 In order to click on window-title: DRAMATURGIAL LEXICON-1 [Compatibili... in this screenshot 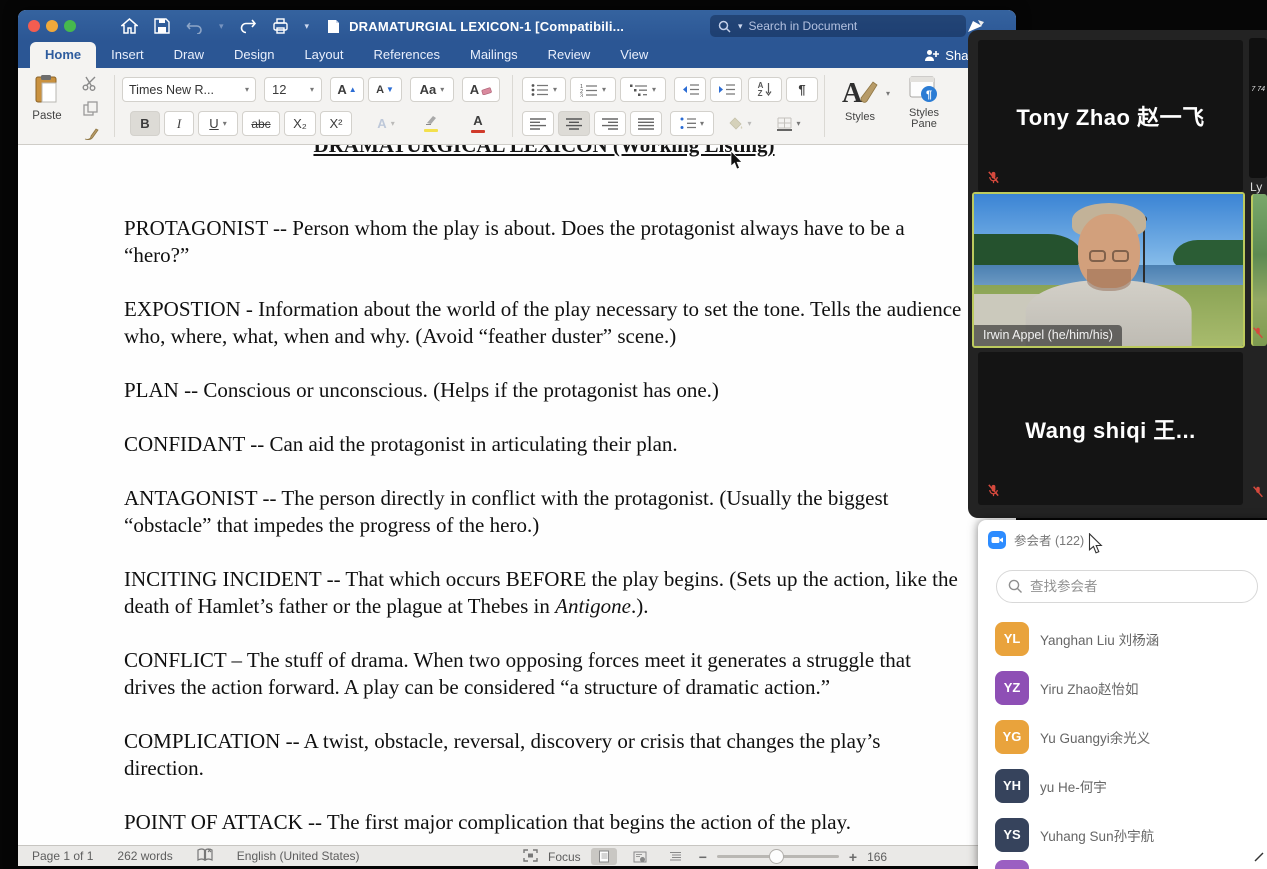, I will do `click(487, 26)`.